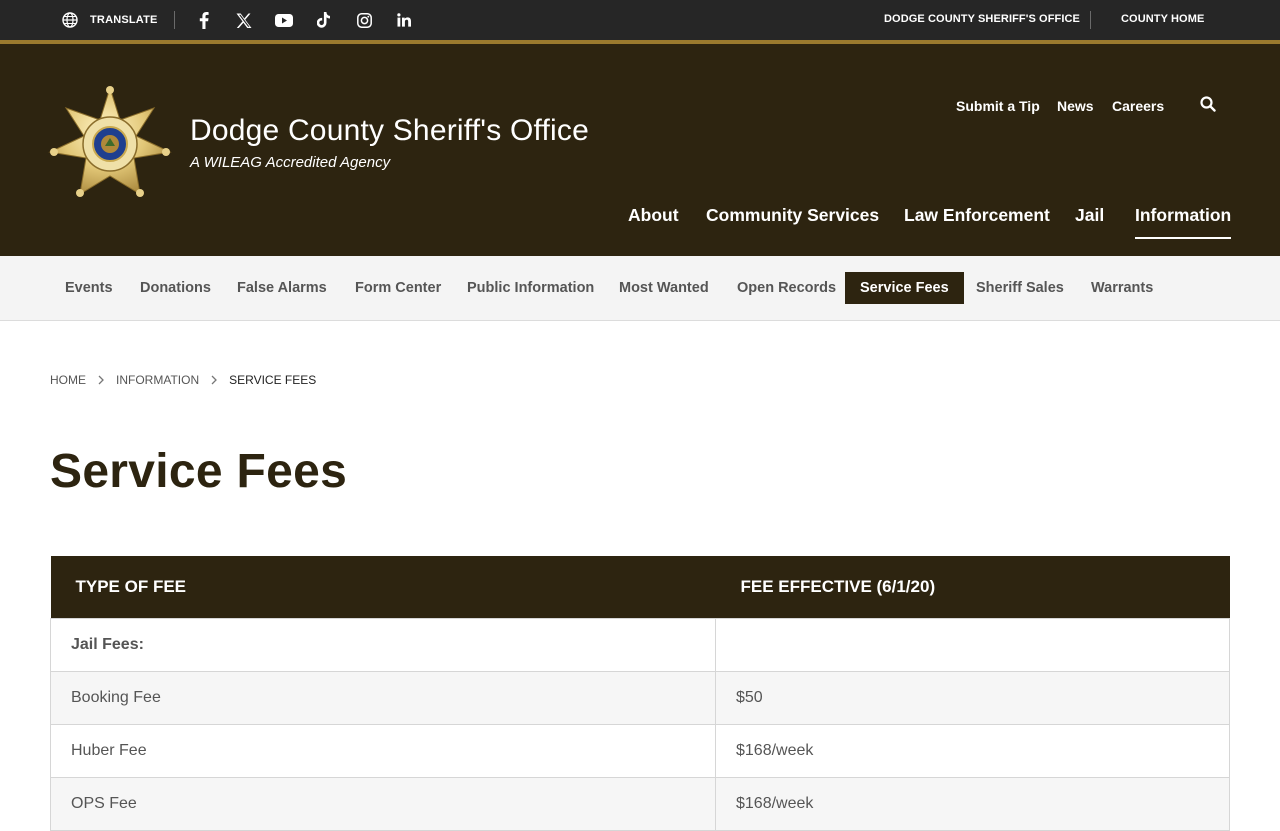 Image resolution: width=1280 pixels, height=831 pixels. Describe the element at coordinates (284, 20) in the screenshot. I see `youtube-icon` at that location.